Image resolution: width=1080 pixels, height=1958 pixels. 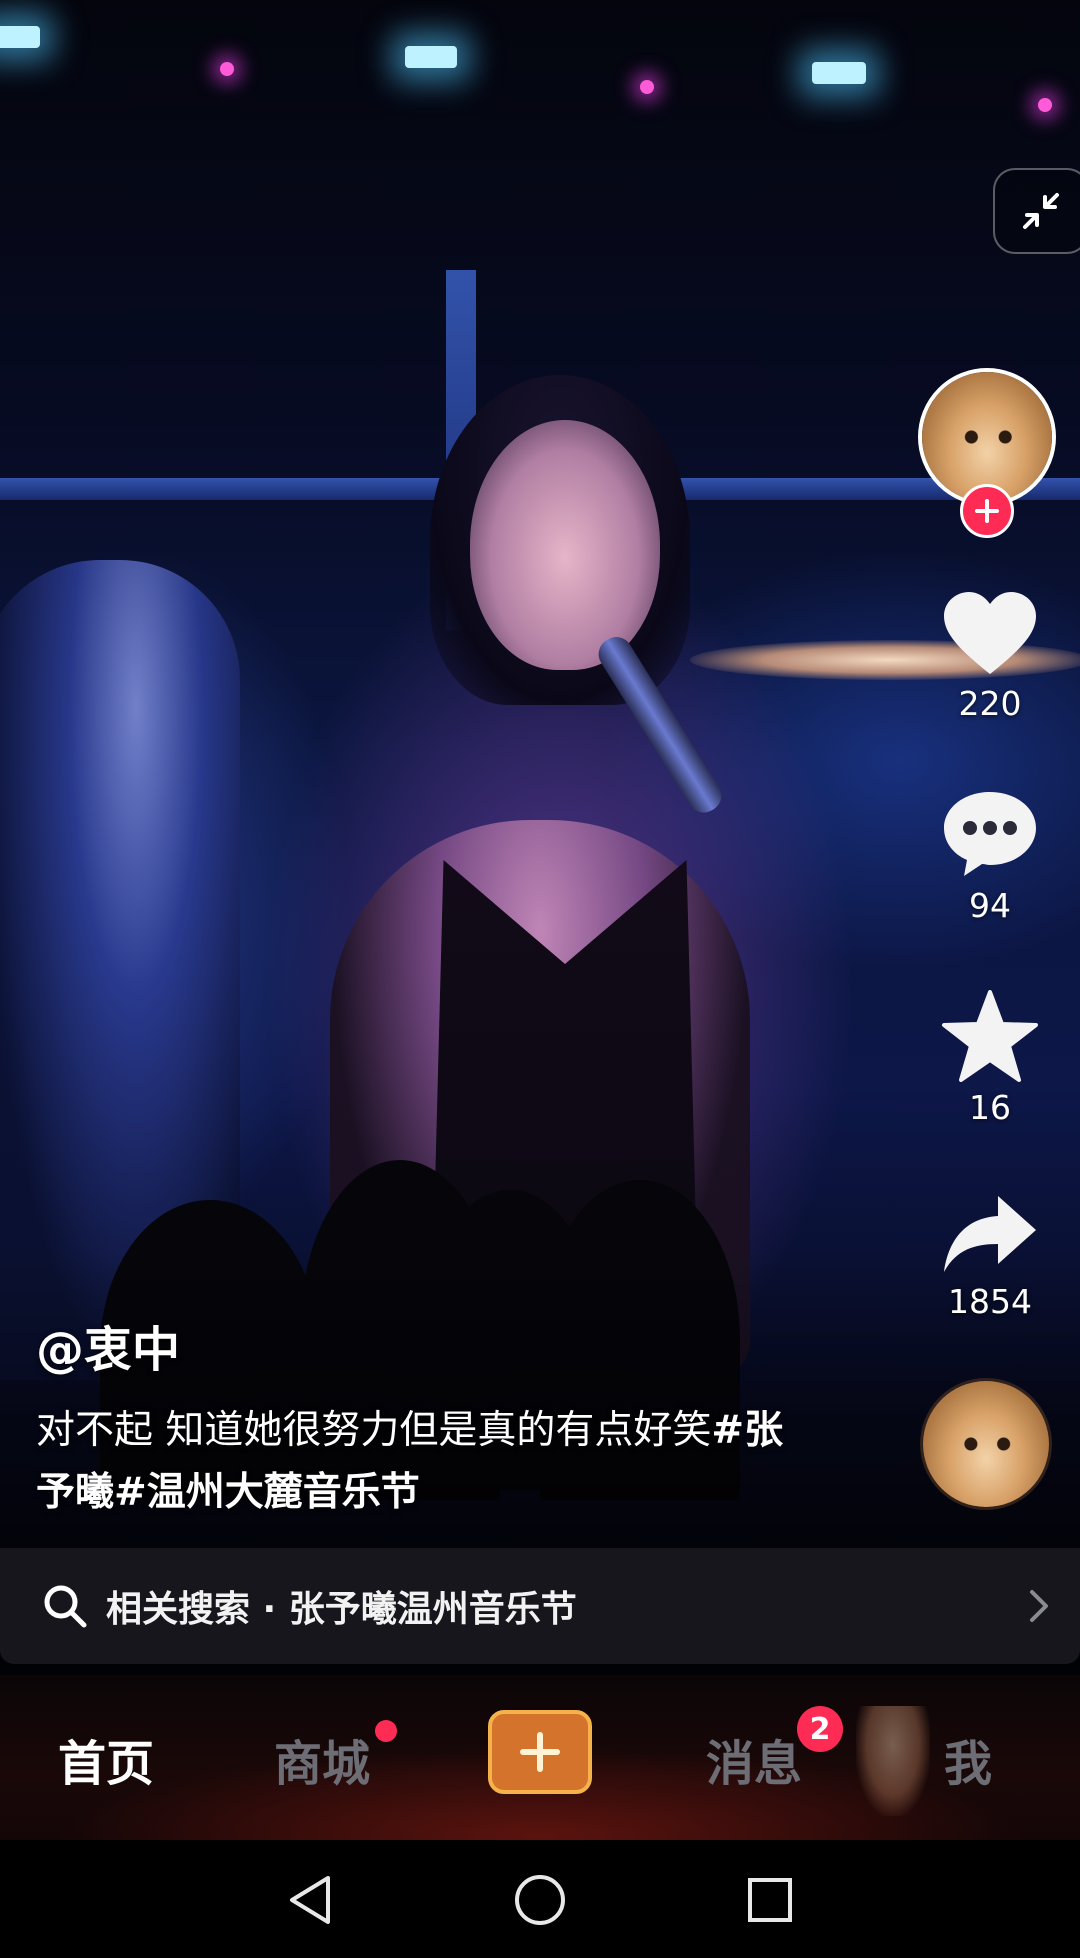 I want to click on tab-me: 我, so click(x=968, y=1759).